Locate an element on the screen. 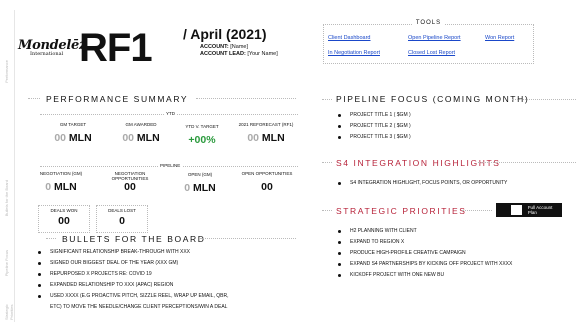 This screenshot has width=581, height=327. link-closed-lost-report: Closed Lost Report is located at coordinates (431, 53).